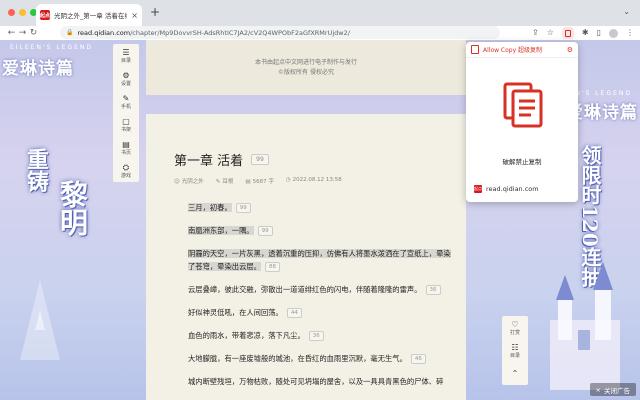 This screenshot has width=640, height=400. I want to click on paragraph: 大地朦胧，有一座废墟般的城池，在昏红的血雨里沉默，毫无生气。 46, so click(320, 358).